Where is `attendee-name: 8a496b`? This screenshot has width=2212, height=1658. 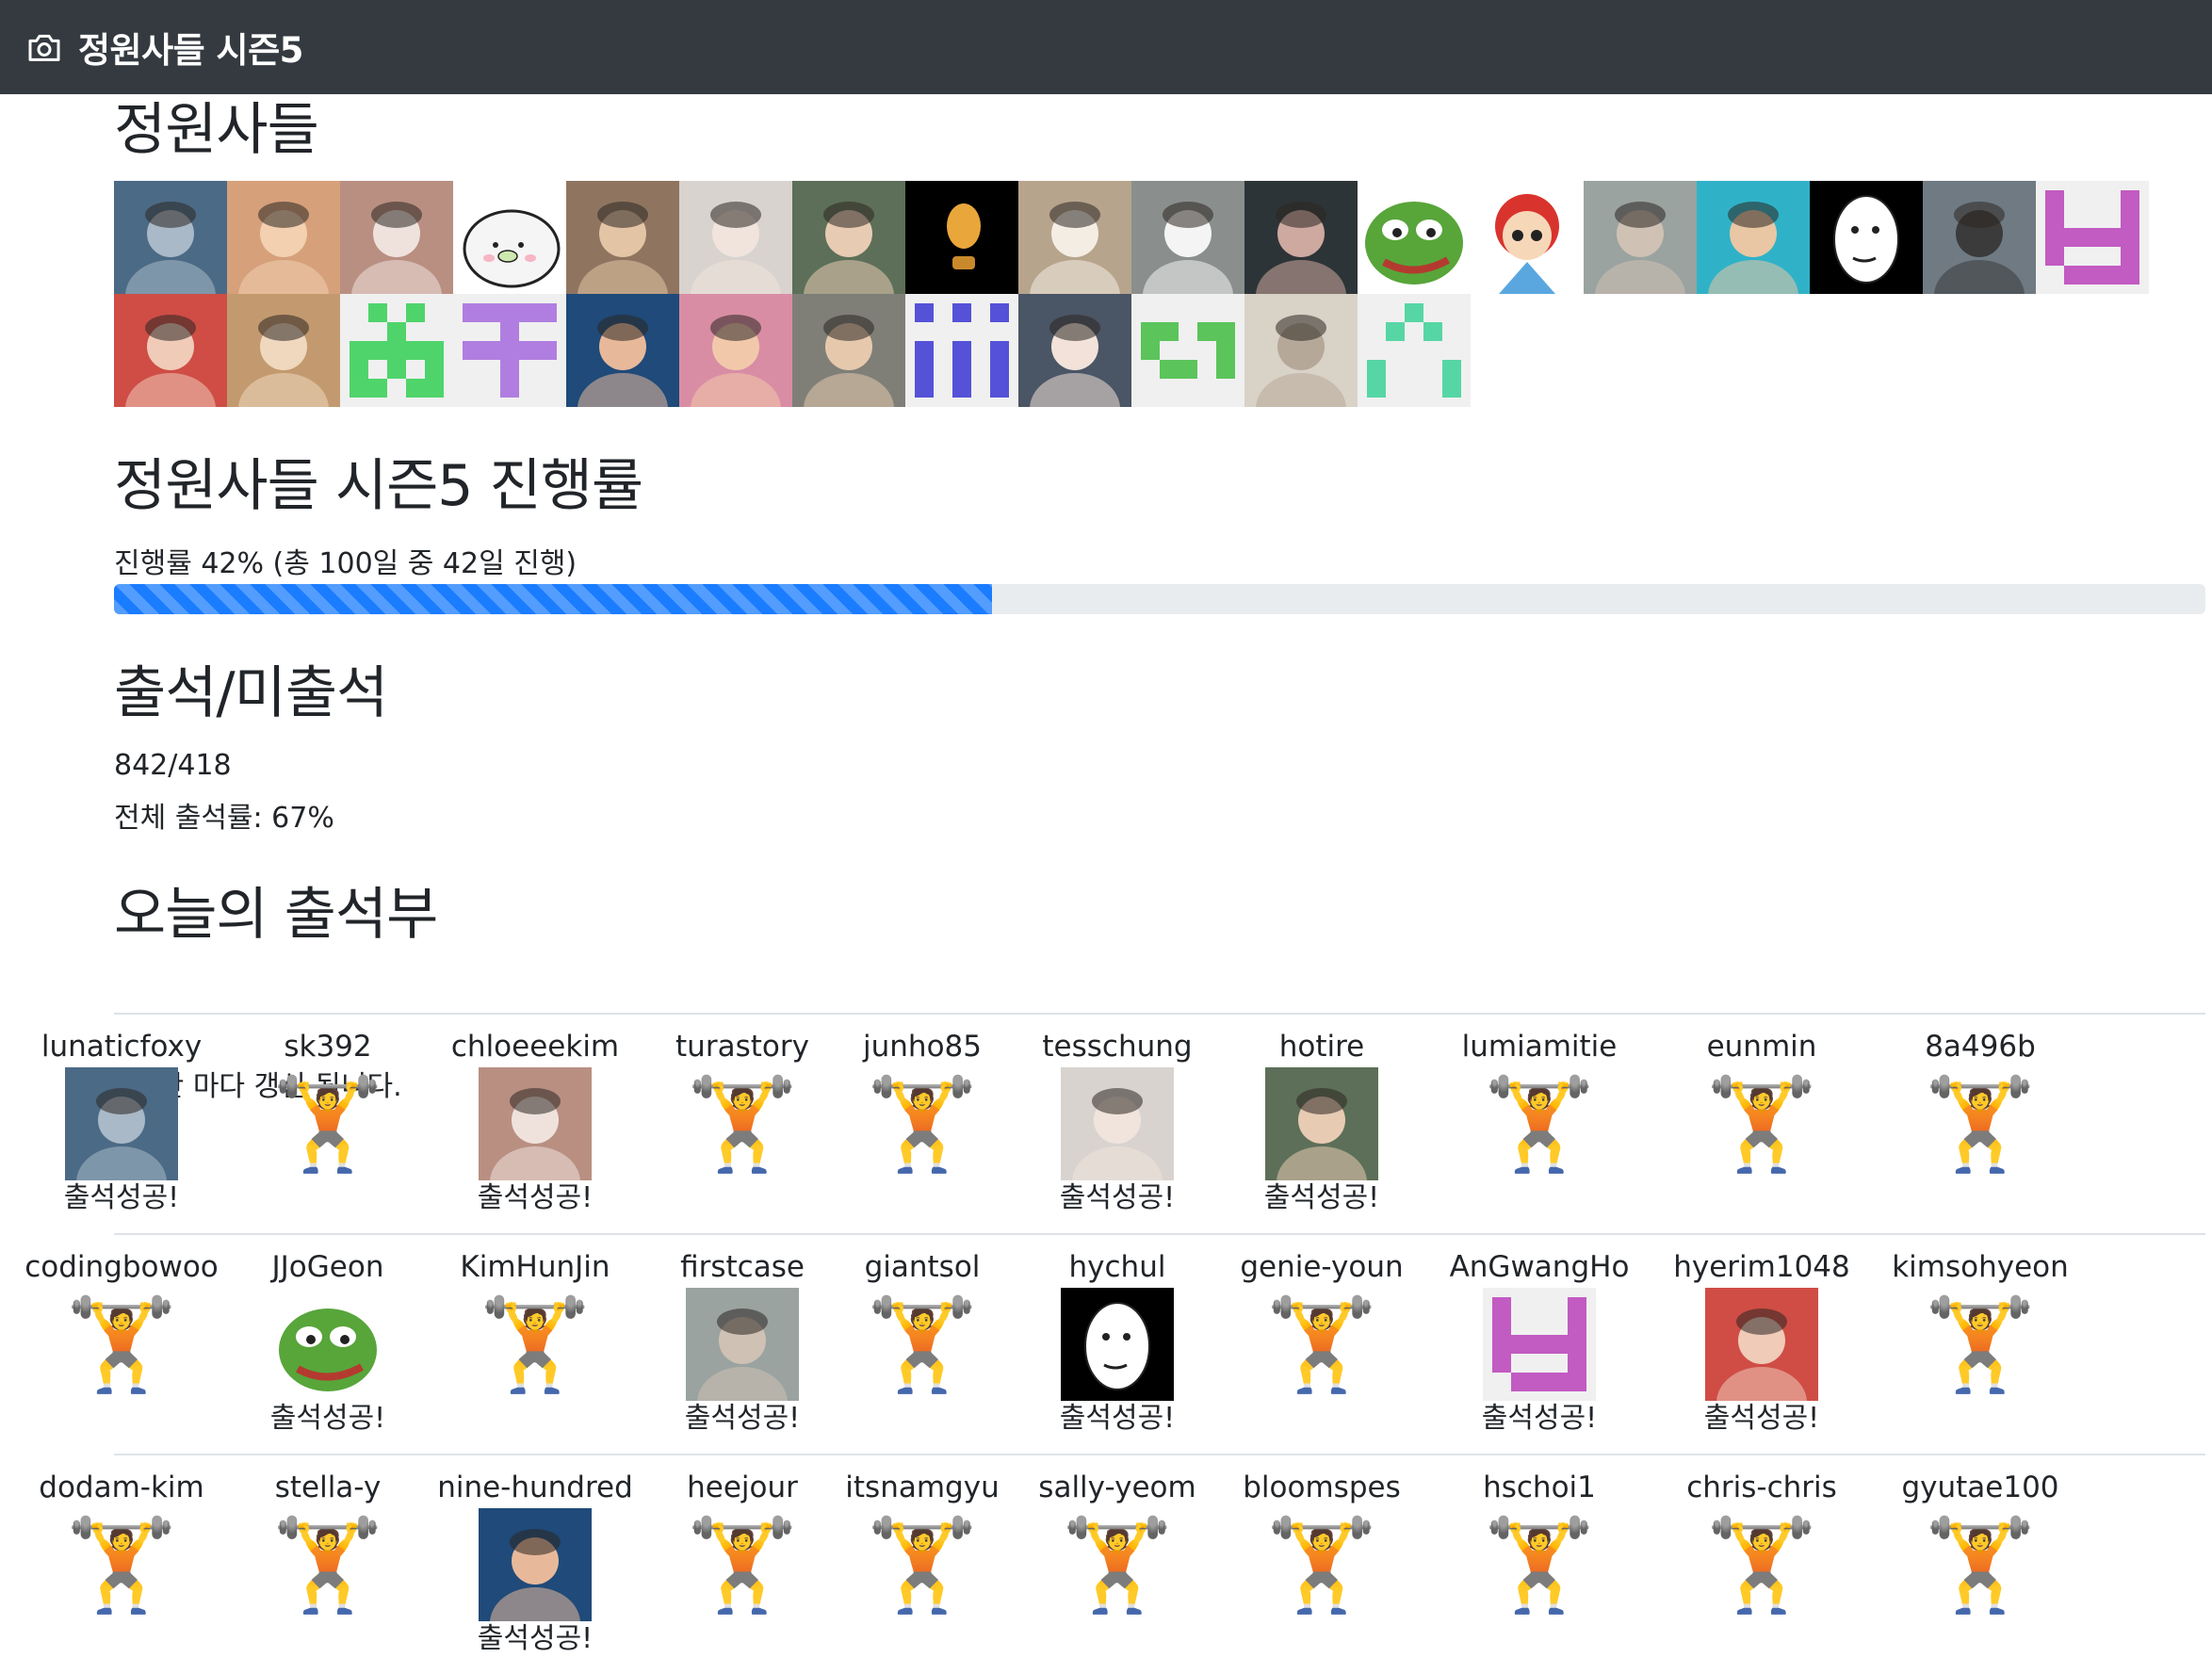 attendee-name: 8a496b is located at coordinates (1980, 1047).